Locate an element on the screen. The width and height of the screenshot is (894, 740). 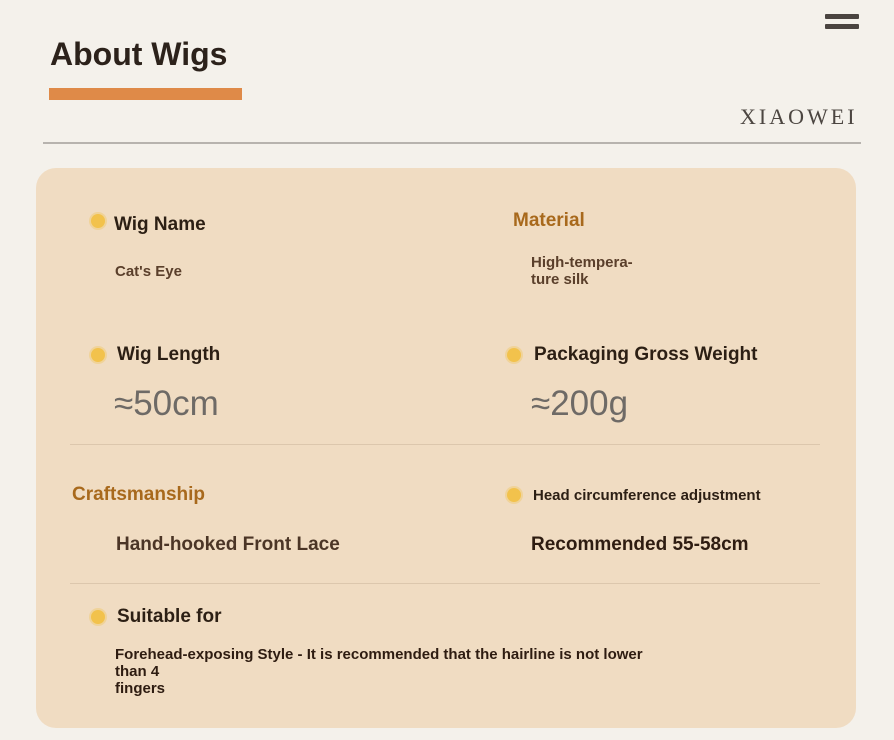
hamburger-menu-icon is located at coordinates (843, 23).